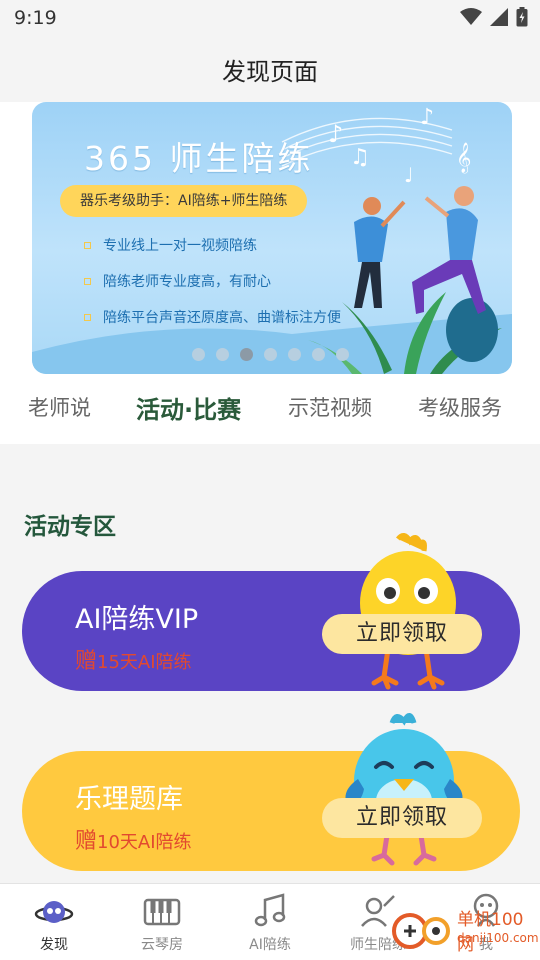  What do you see at coordinates (199, 158) in the screenshot?
I see `banner-title: 365 师生陪练` at bounding box center [199, 158].